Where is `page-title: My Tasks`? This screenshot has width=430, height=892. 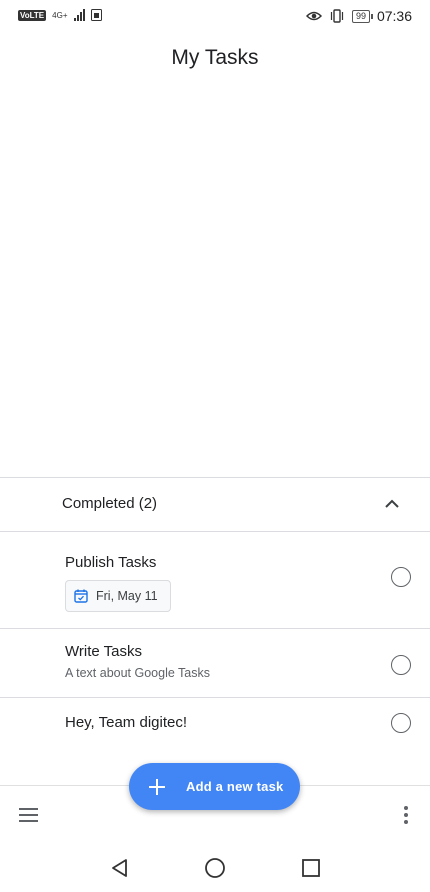 page-title: My Tasks is located at coordinates (215, 57).